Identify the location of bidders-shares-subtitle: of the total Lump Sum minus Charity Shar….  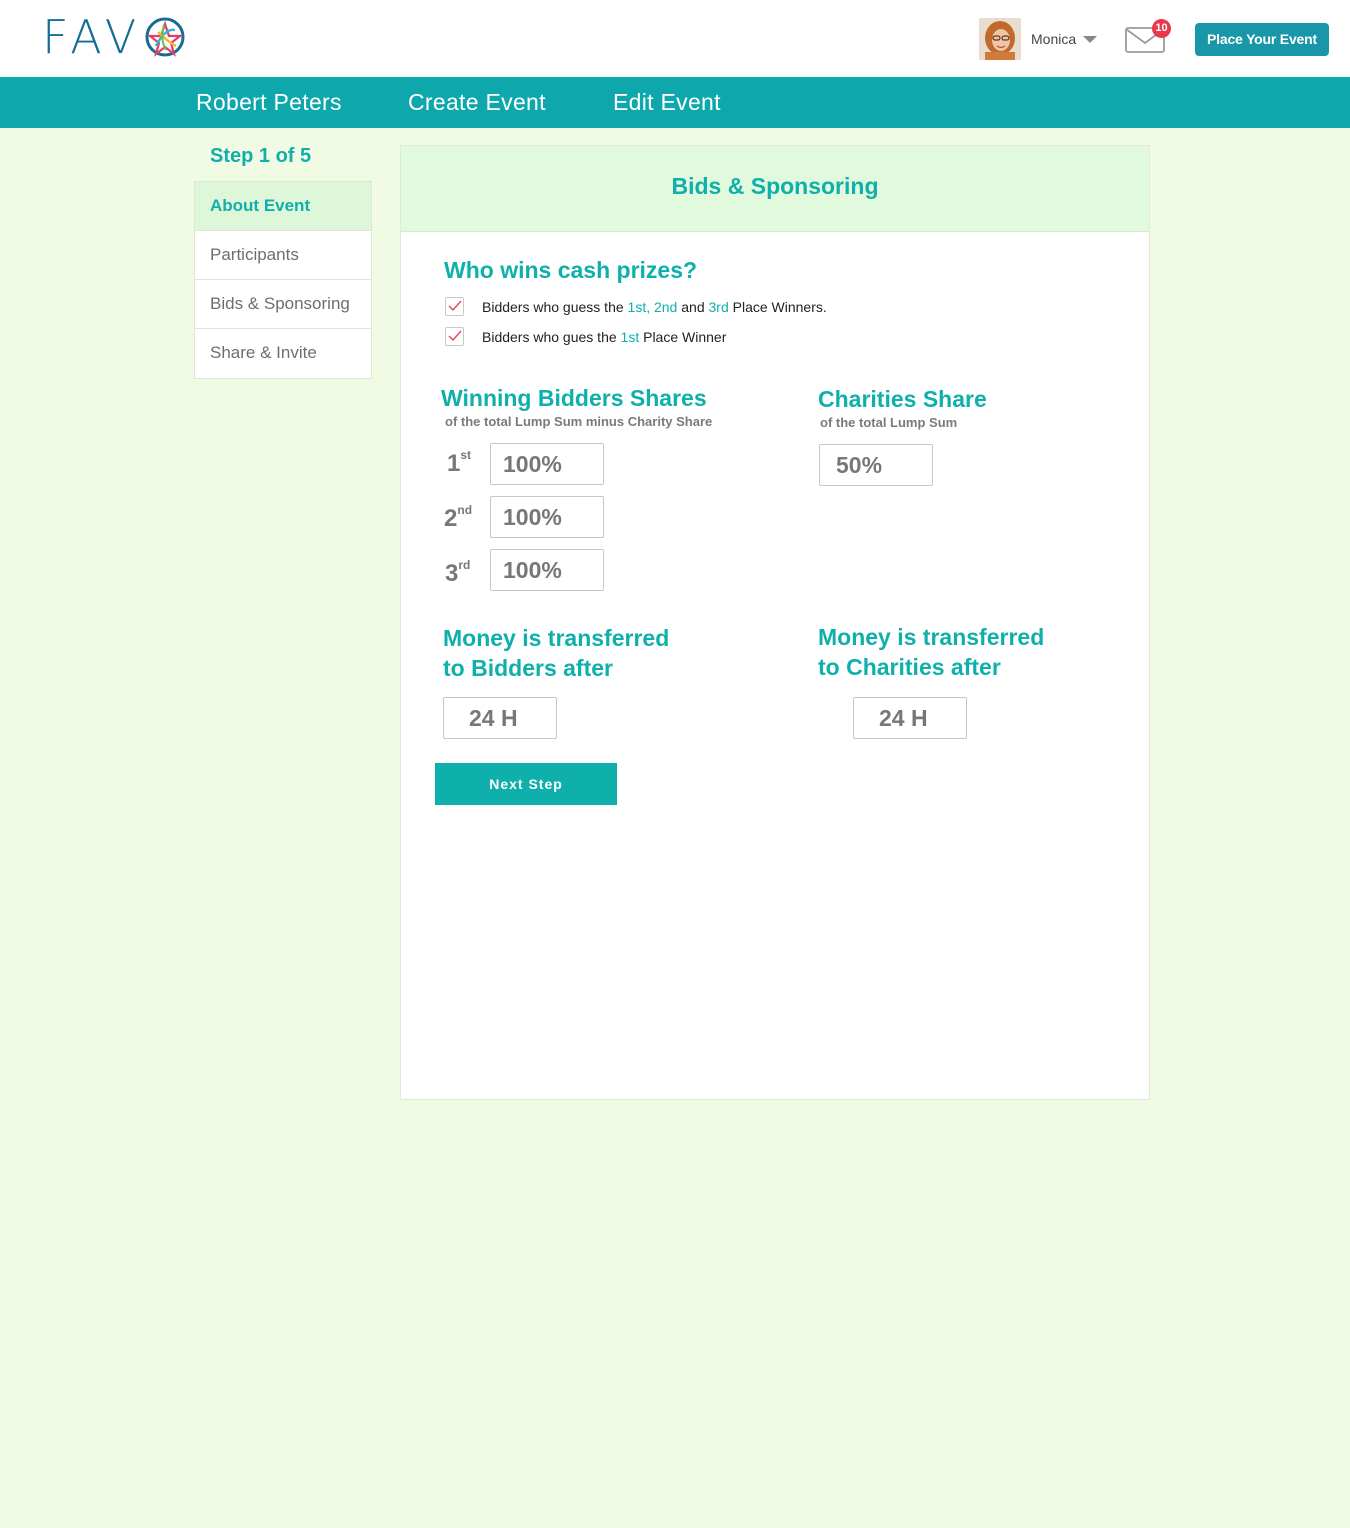
(579, 421).